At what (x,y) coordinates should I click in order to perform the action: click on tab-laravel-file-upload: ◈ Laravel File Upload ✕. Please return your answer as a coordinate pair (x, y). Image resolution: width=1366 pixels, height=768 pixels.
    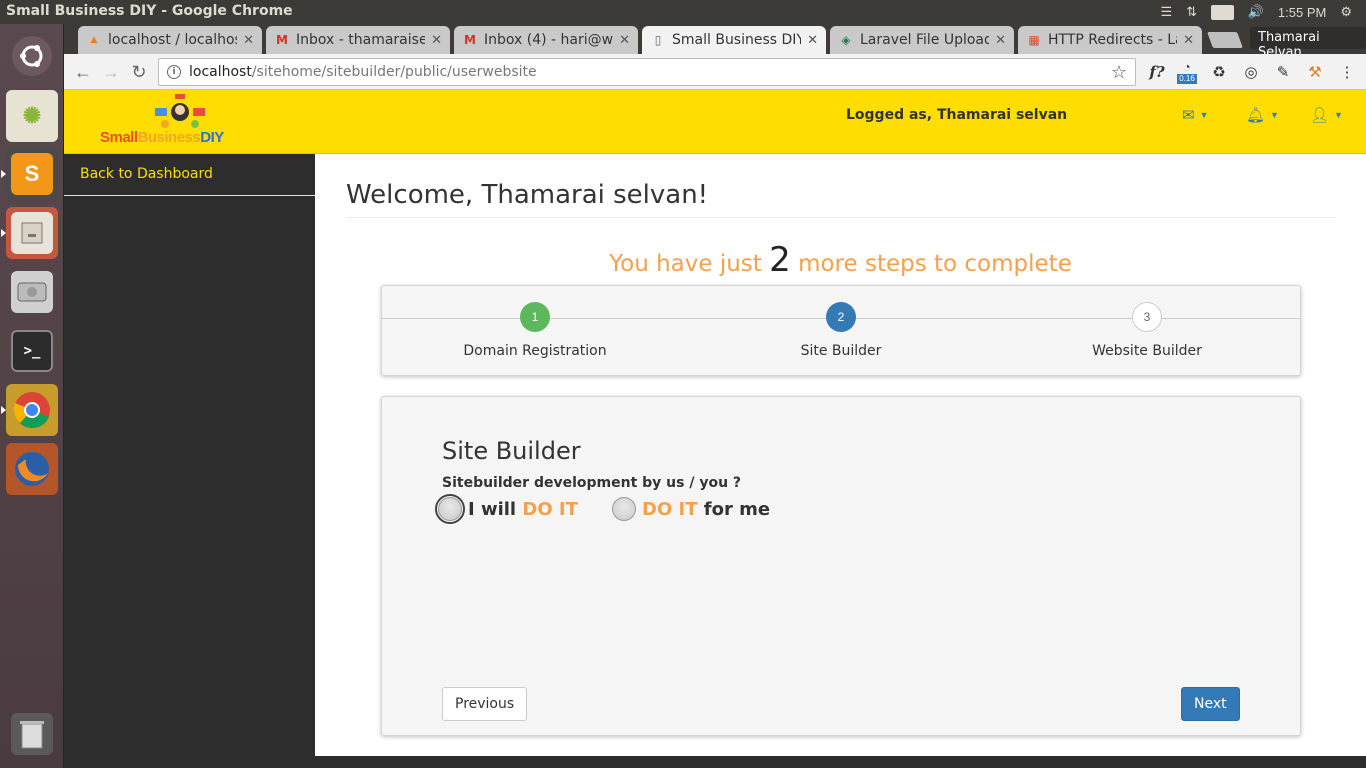
    Looking at the image, I should click on (922, 40).